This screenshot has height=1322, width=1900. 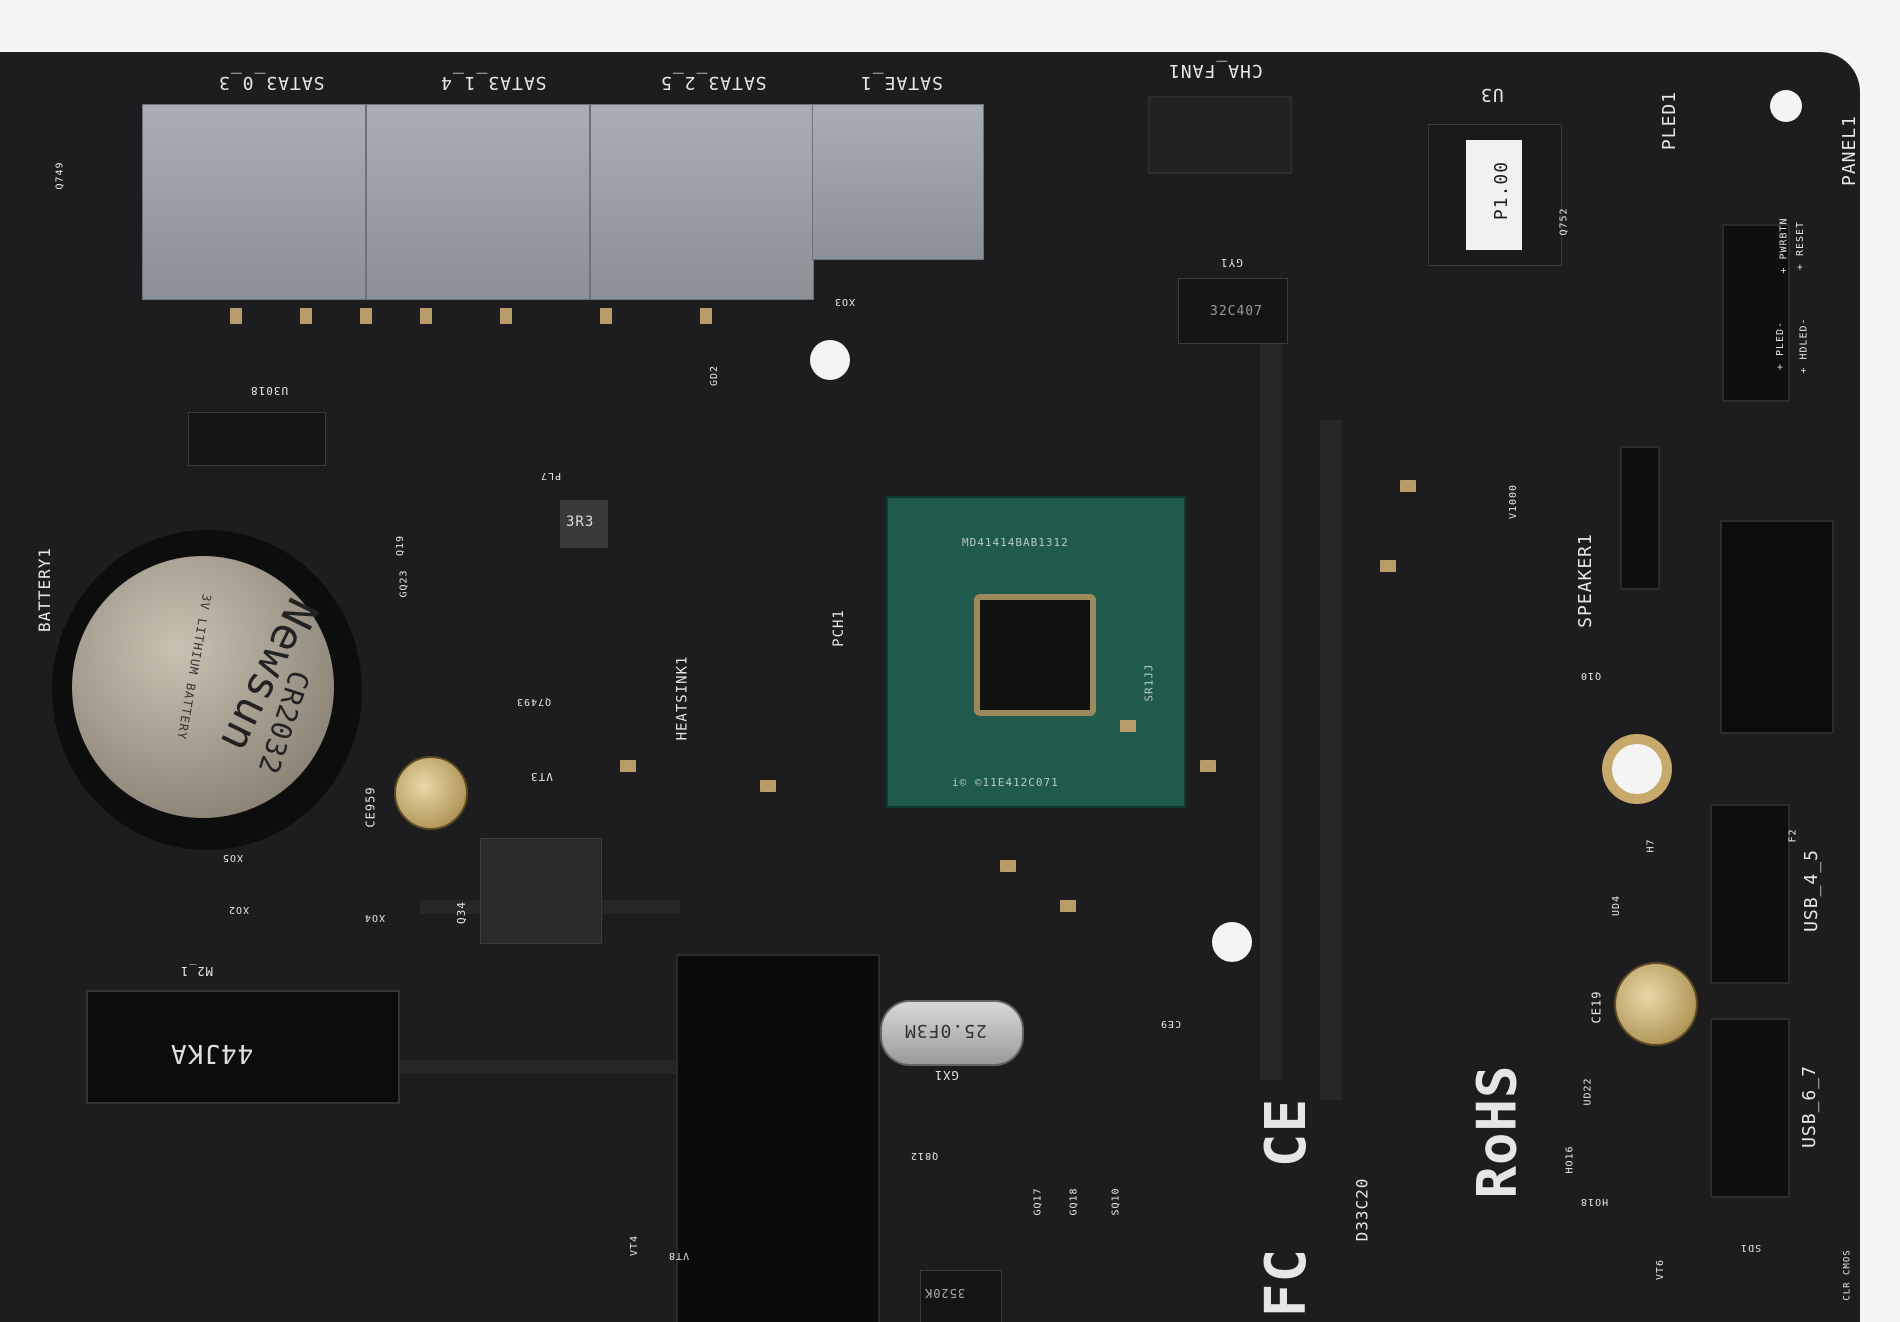 I want to click on chip-top-label: MD41414BAB1312, so click(x=1015, y=542).